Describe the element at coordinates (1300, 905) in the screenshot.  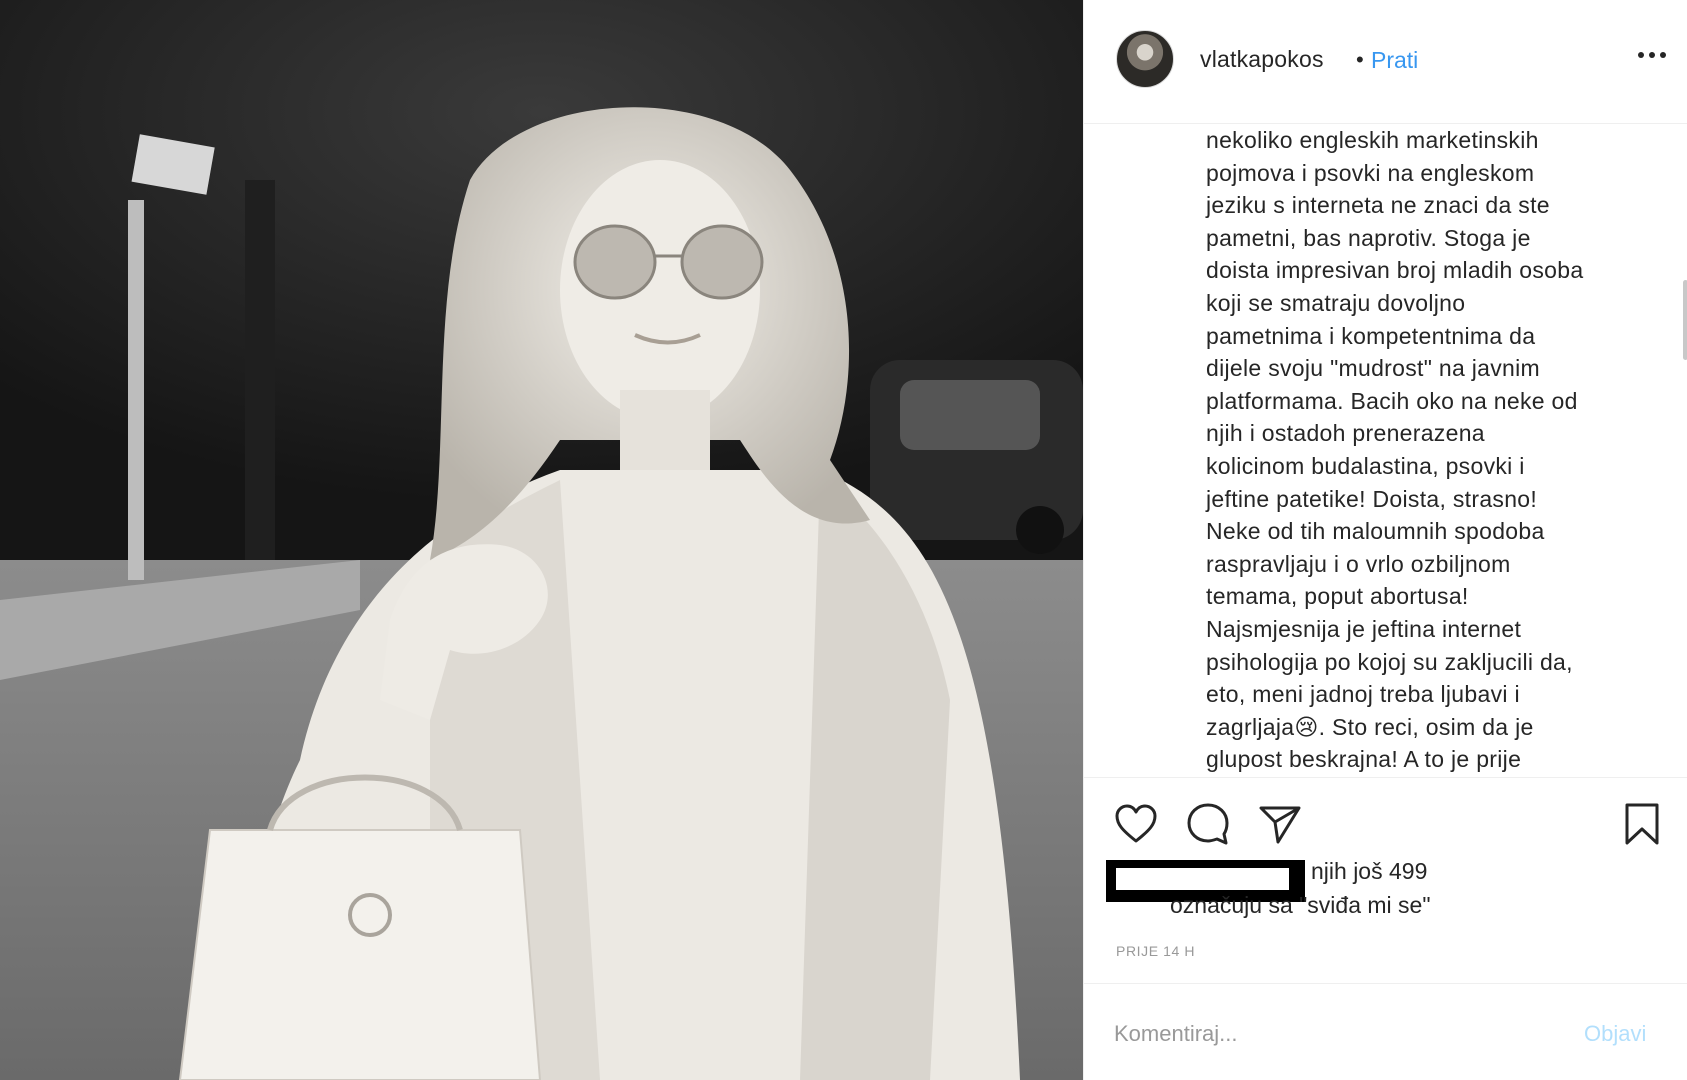
I see `likes-label-text: označuju sa "sviđa mi se"` at that location.